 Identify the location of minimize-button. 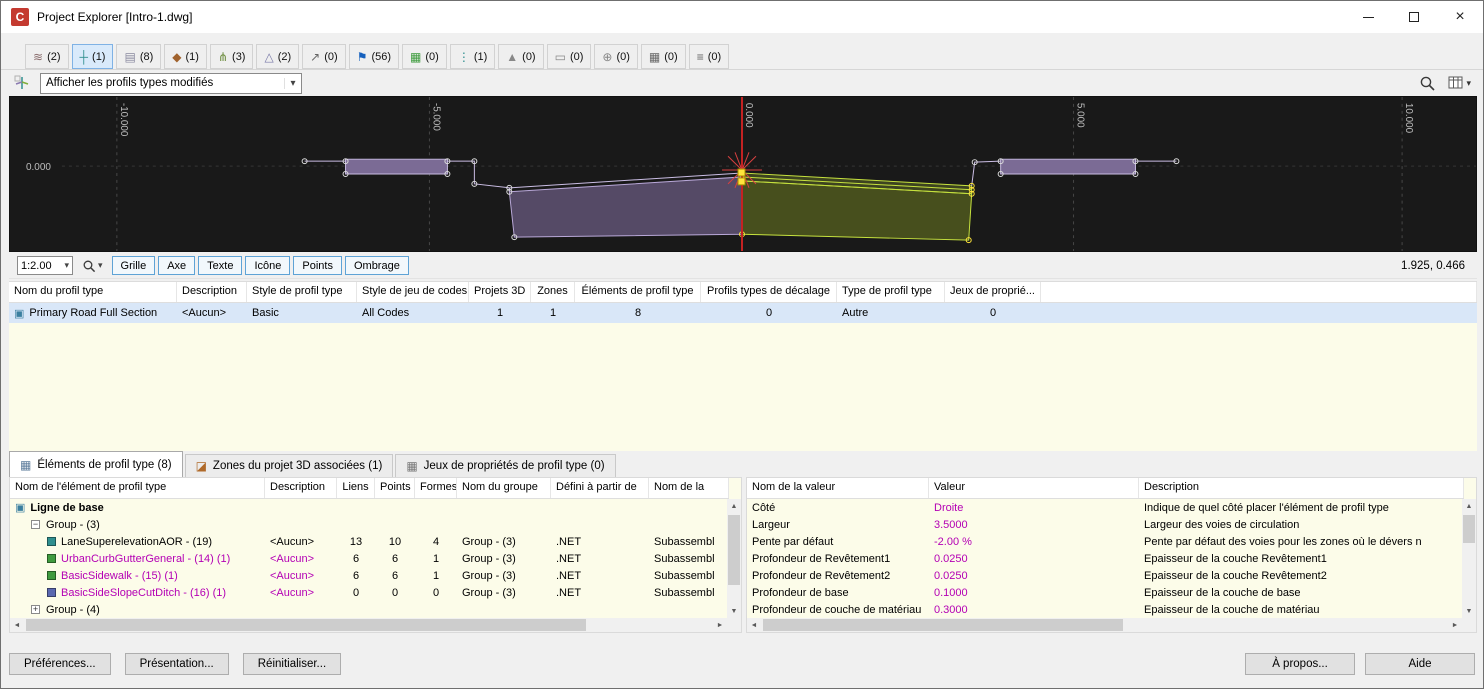
(1368, 17).